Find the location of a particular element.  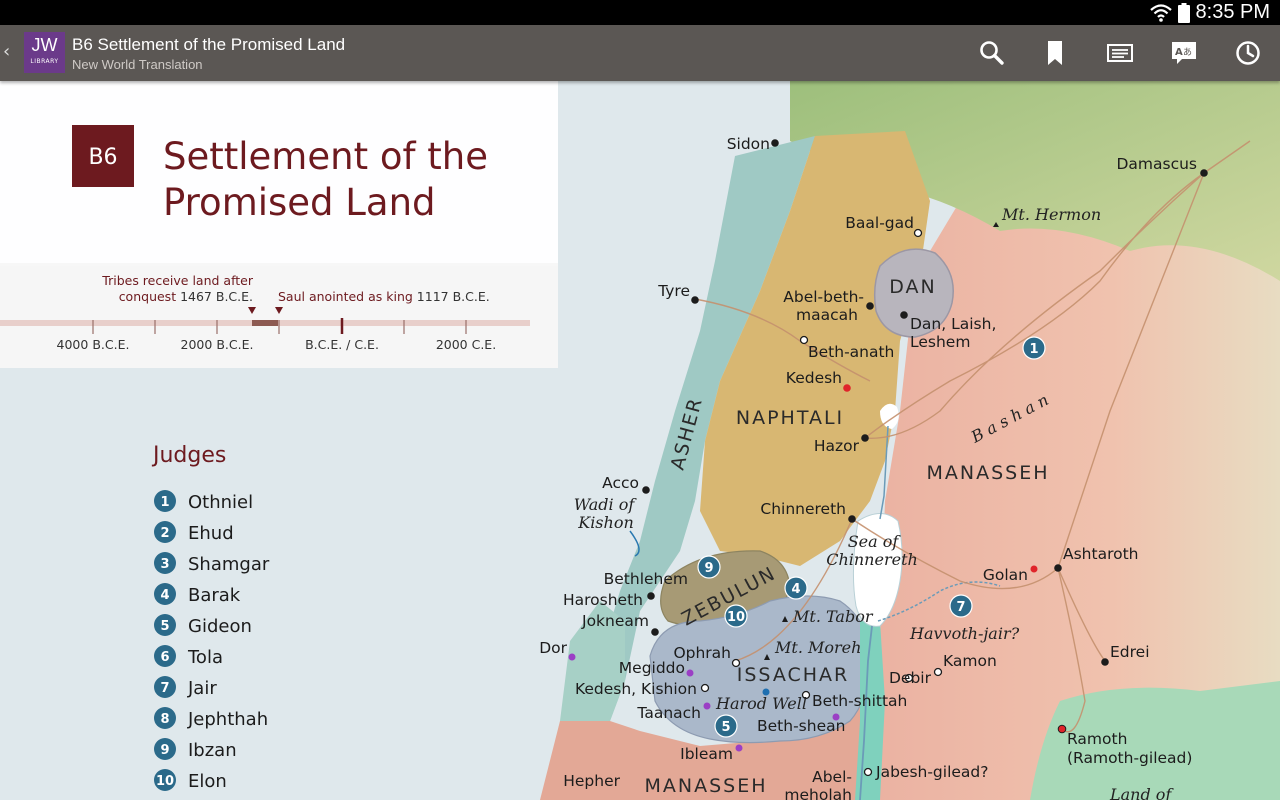

place-wadi-kishon-1: Wadi of is located at coordinates (606, 504).